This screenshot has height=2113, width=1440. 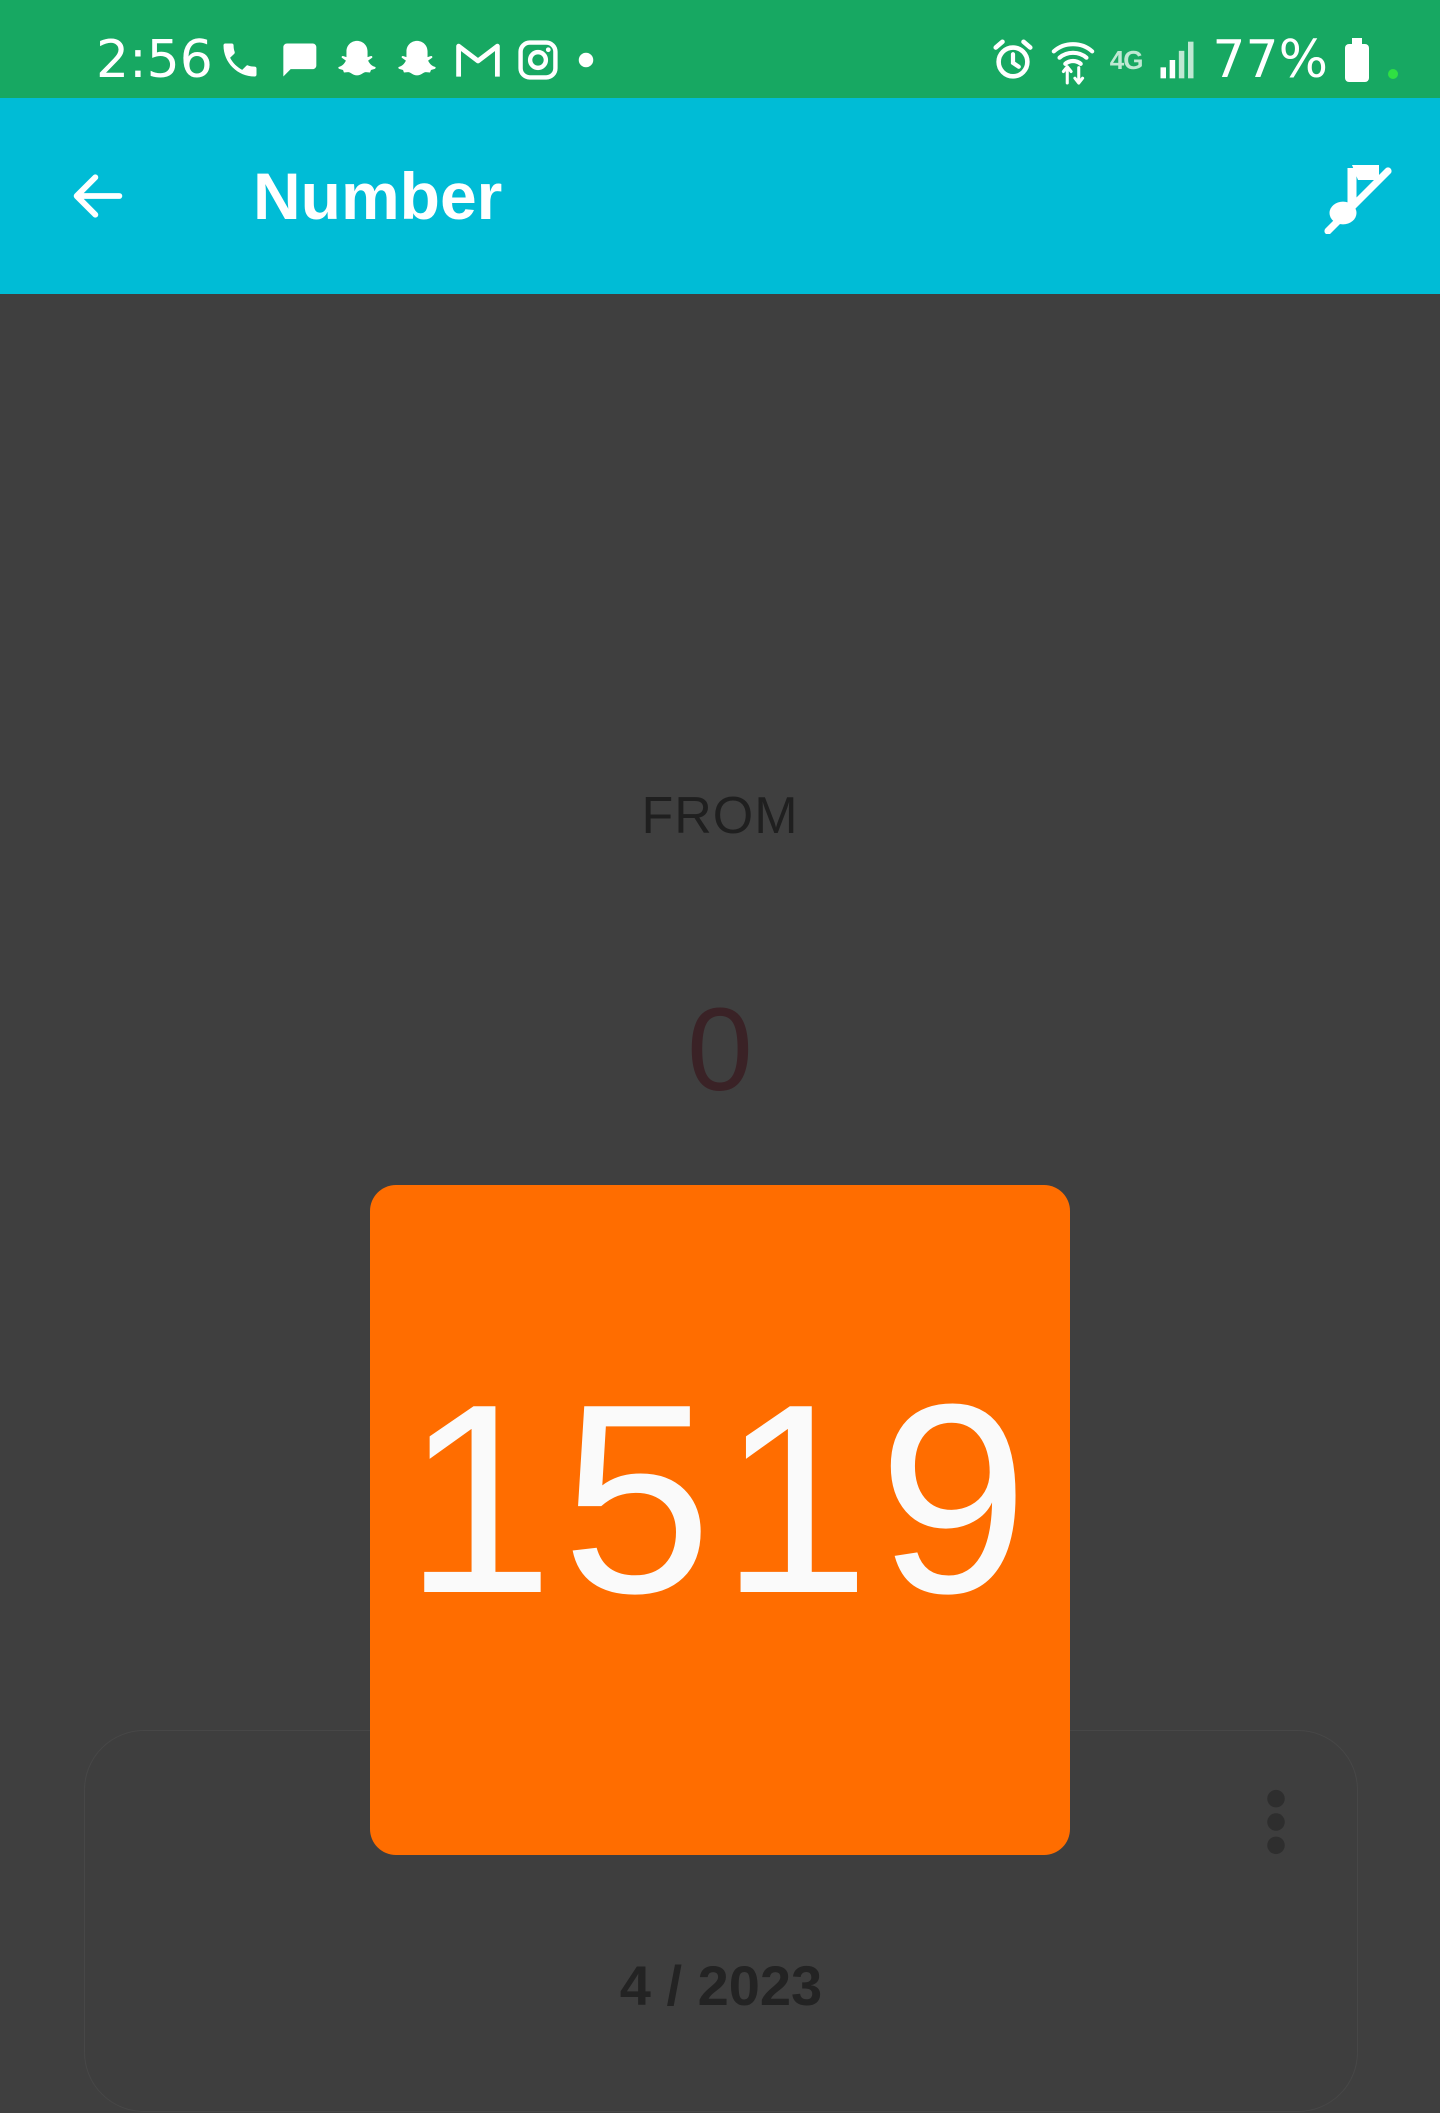 I want to click on from-label: FROM, so click(x=720, y=816).